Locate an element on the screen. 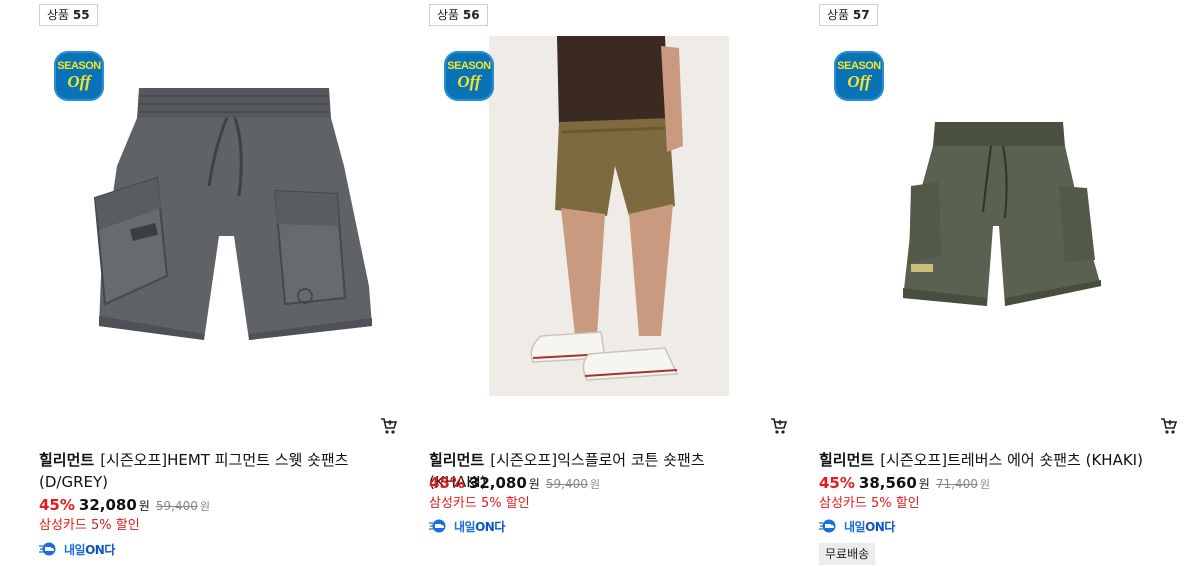  product-name: [시즌오프]트레버스 에어 숏팬츠 (KHAKI) is located at coordinates (1011, 460).